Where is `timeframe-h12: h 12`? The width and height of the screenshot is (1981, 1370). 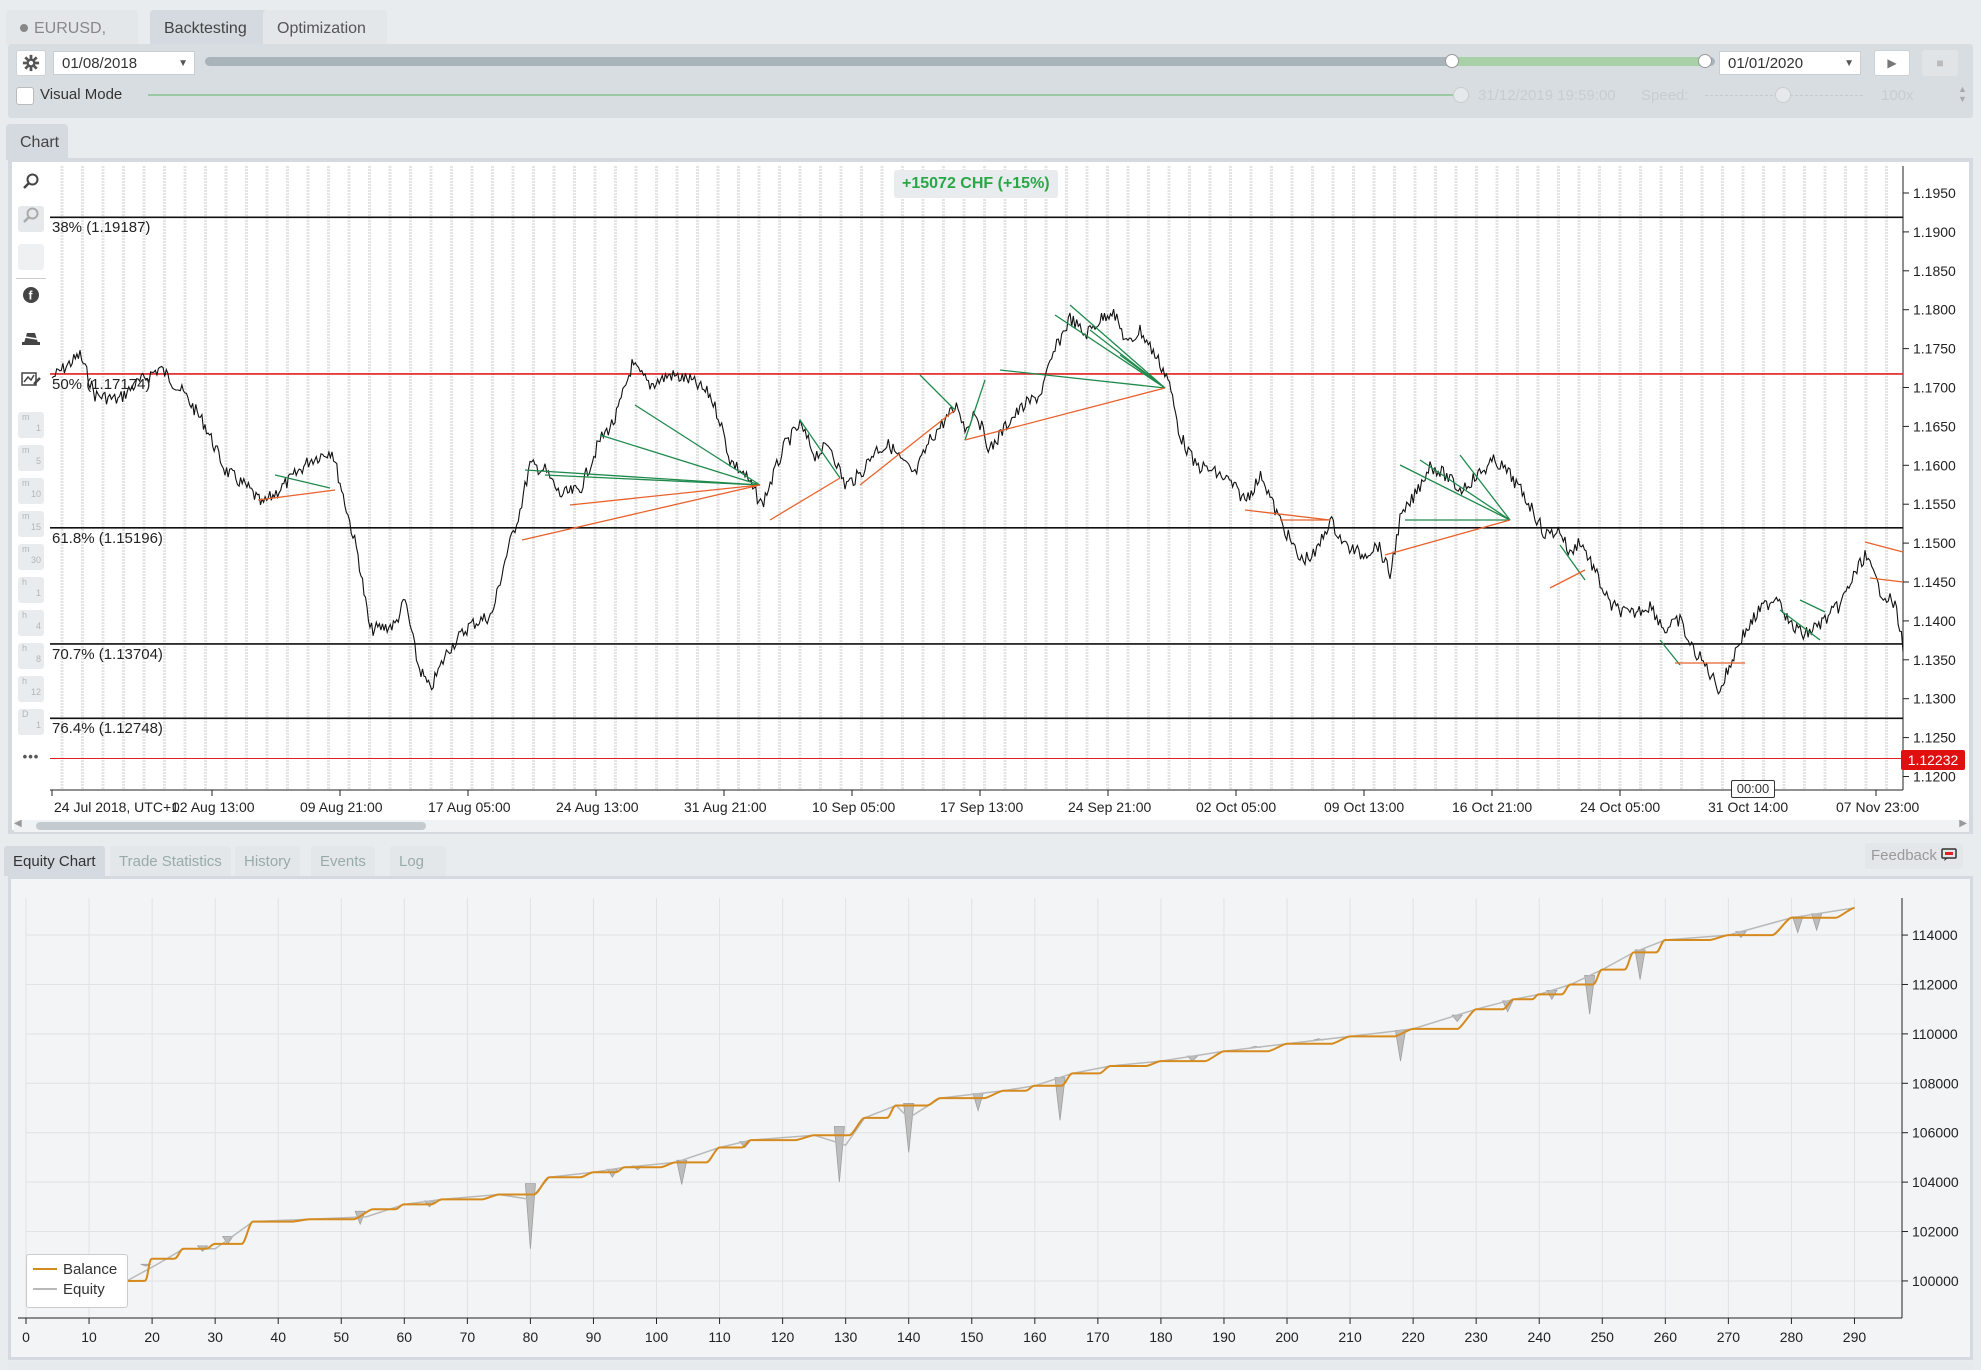
timeframe-h12: h 12 is located at coordinates (31, 689).